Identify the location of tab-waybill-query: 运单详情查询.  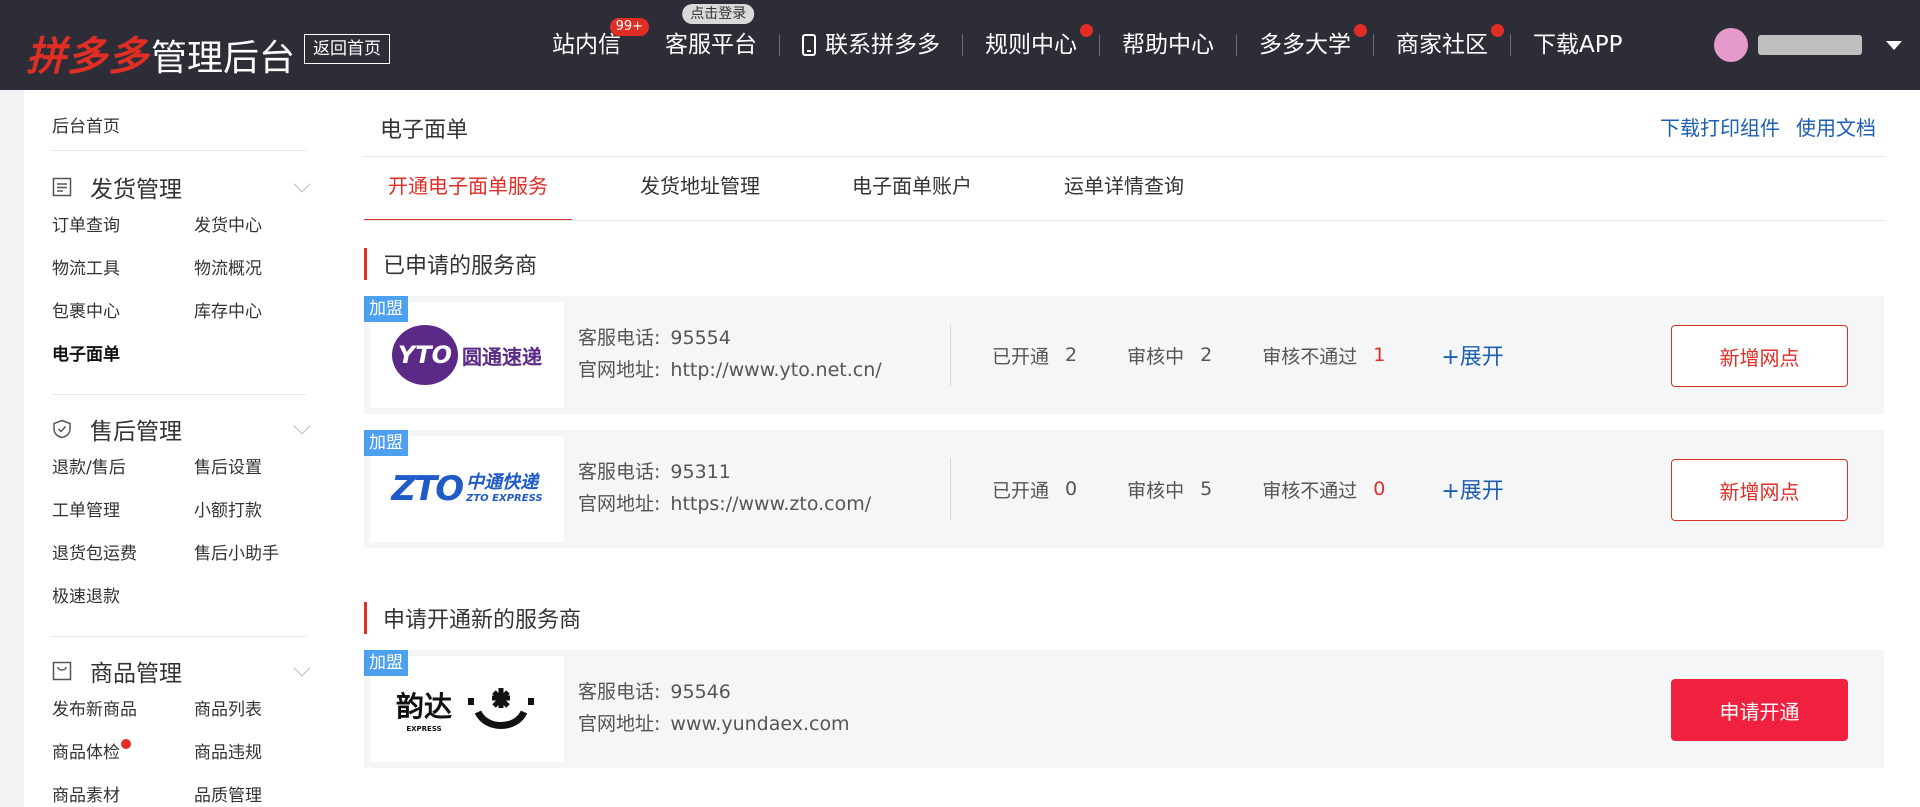
(1124, 188).